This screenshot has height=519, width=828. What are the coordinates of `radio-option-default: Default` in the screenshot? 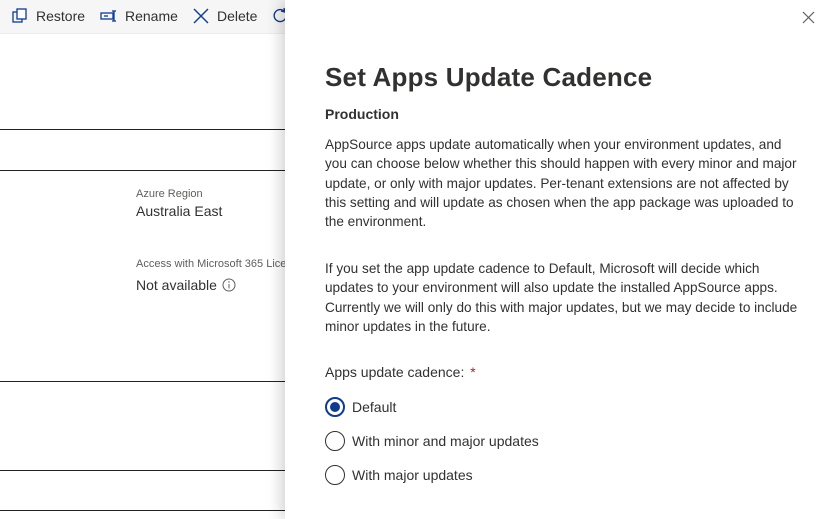 It's located at (360, 407).